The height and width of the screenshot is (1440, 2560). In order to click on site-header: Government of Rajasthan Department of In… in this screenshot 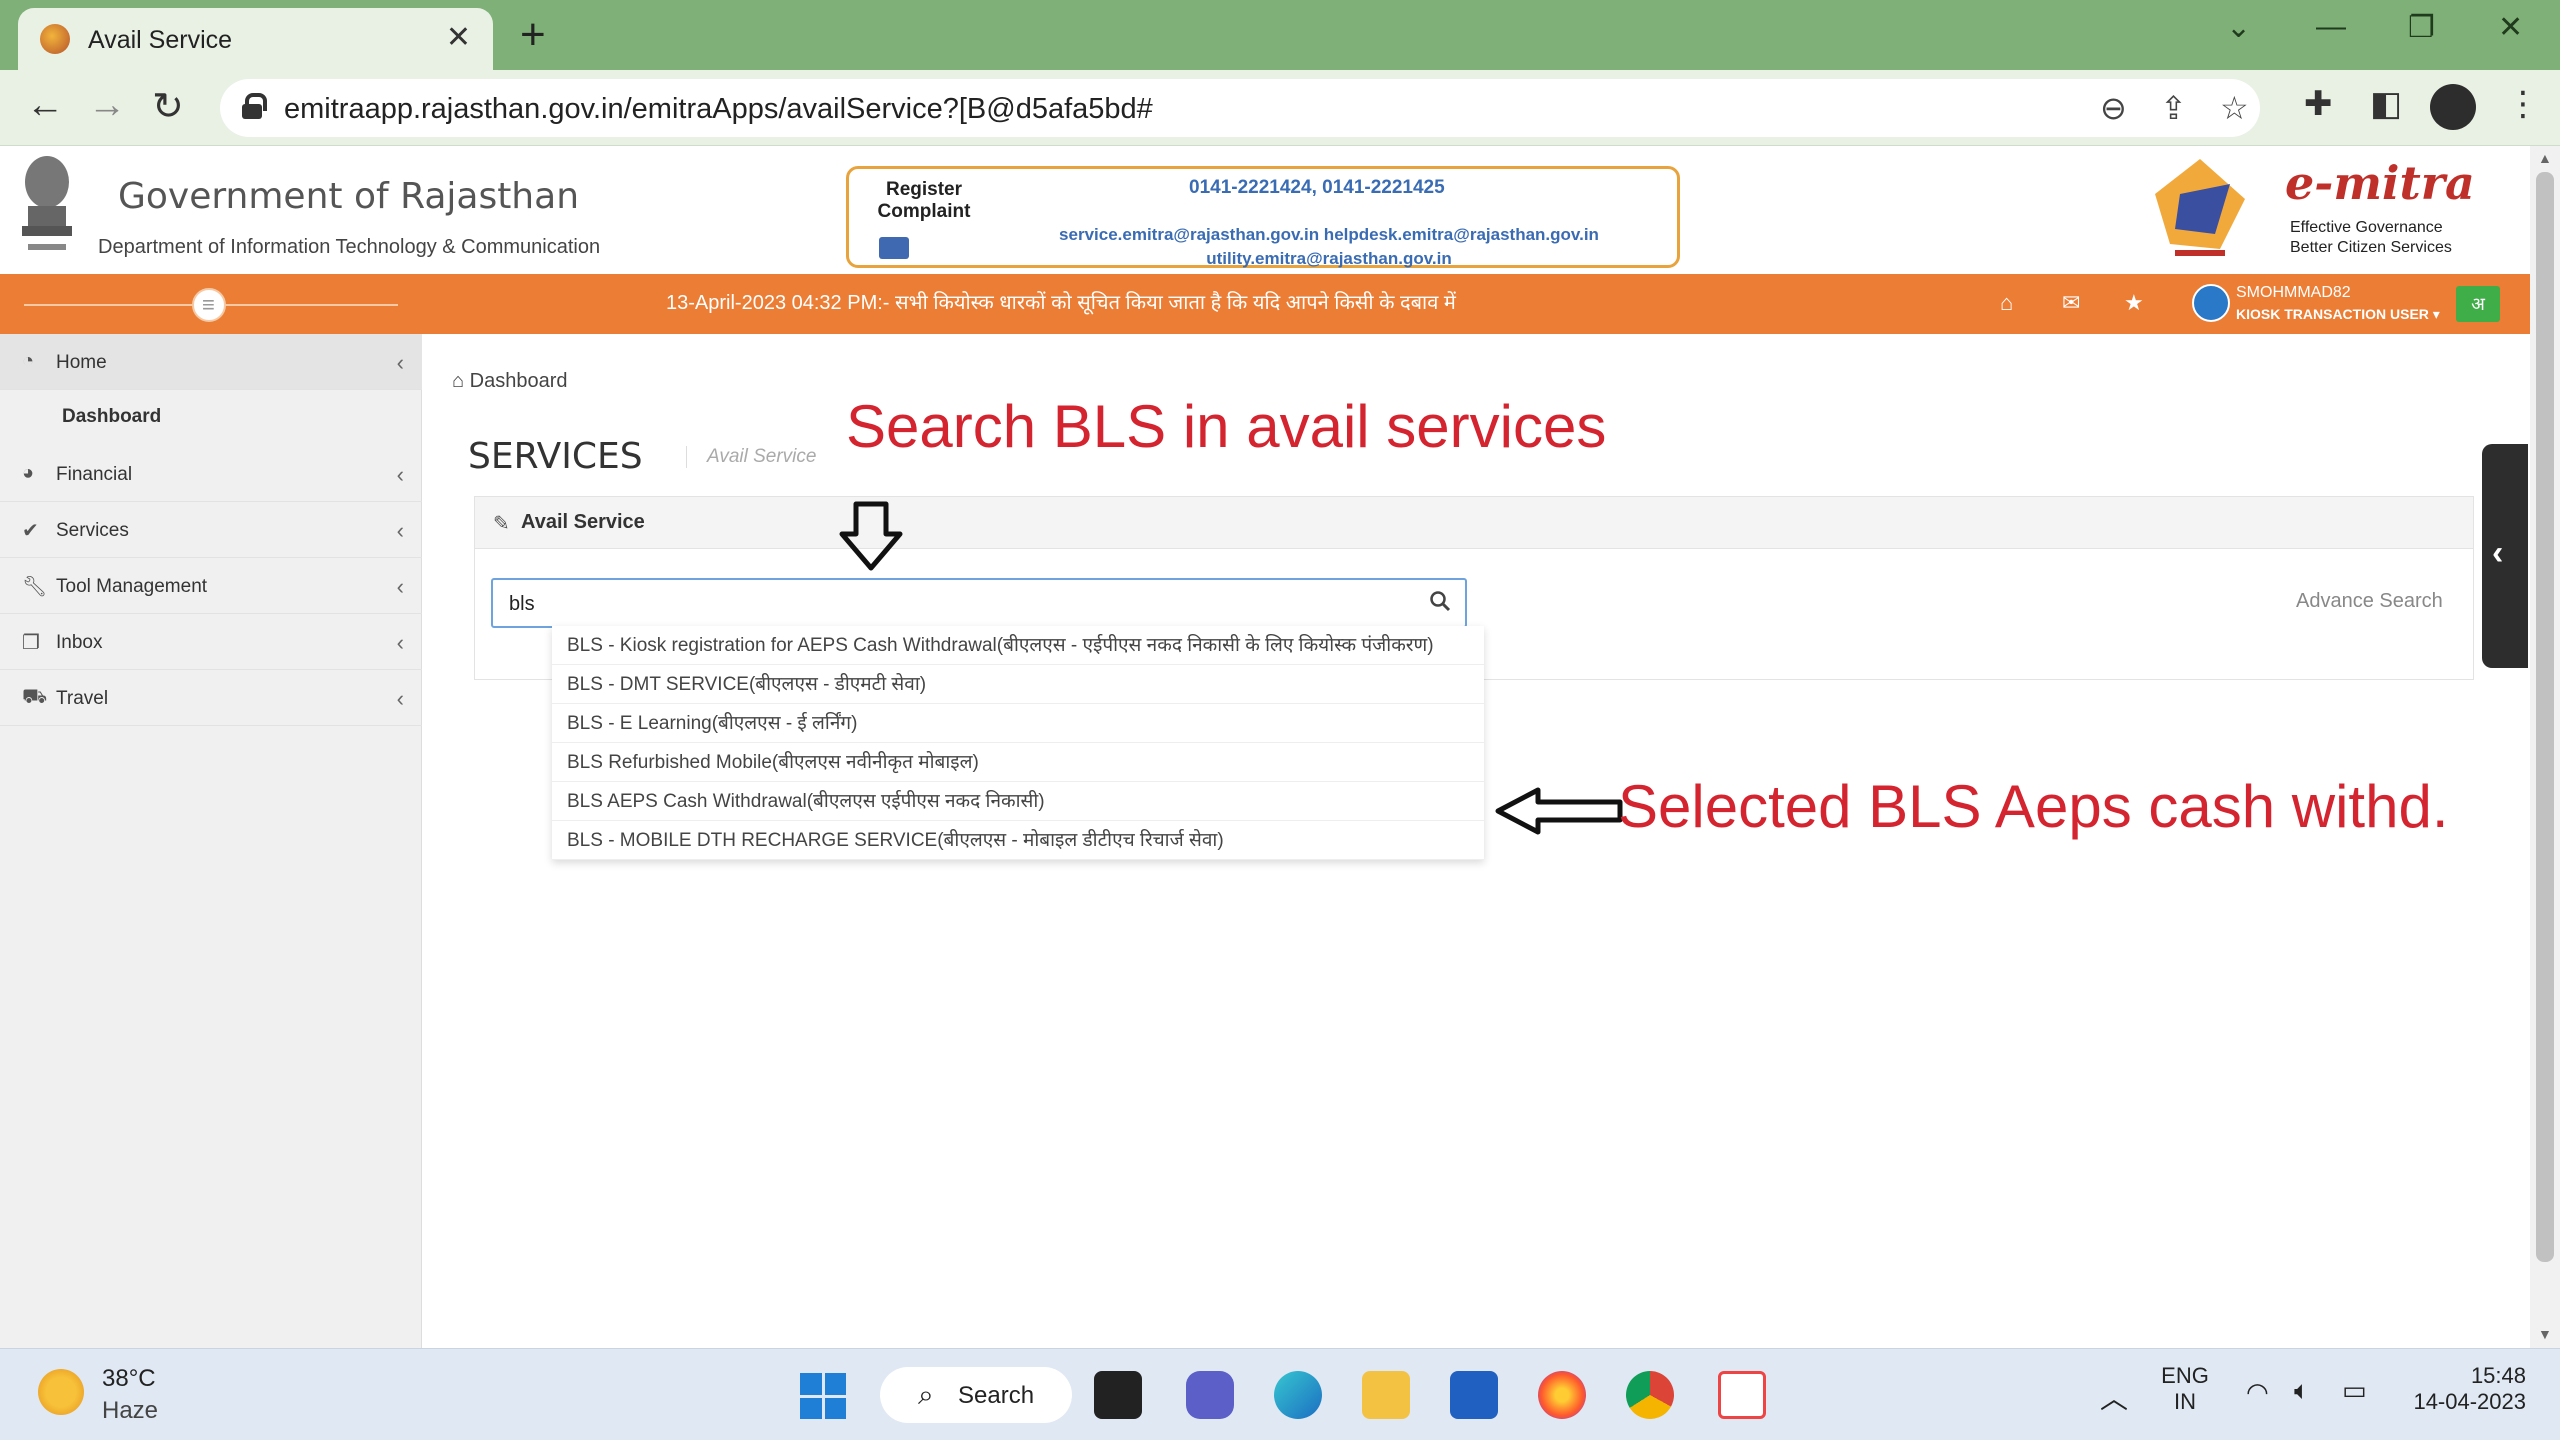, I will do `click(1265, 210)`.